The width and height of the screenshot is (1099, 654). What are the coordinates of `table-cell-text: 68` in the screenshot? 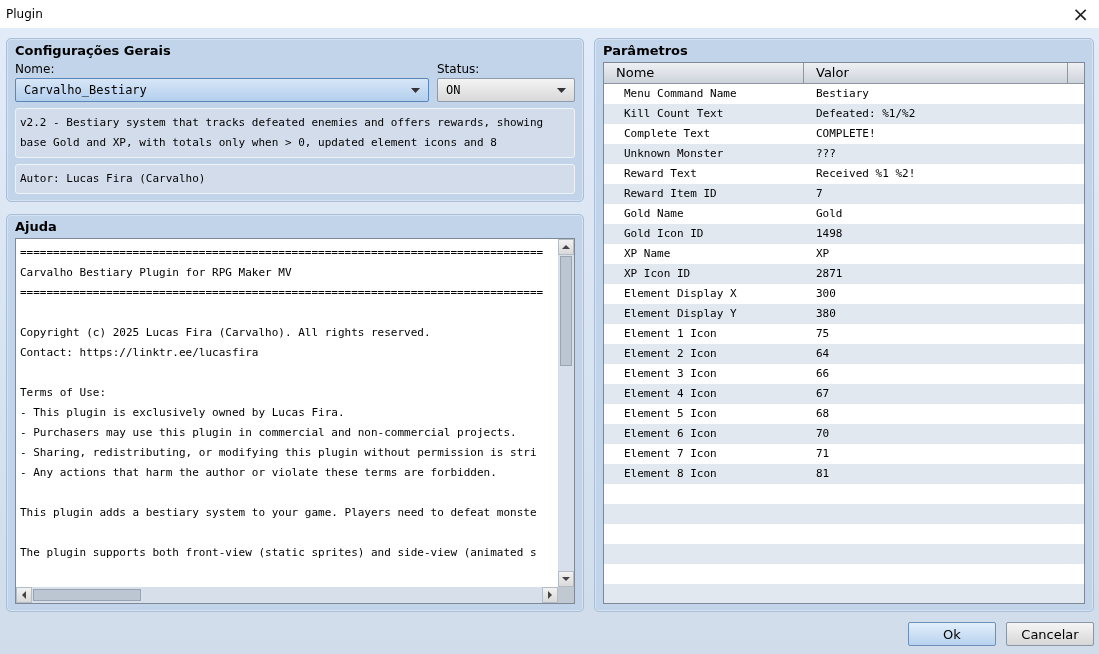 It's located at (823, 414).